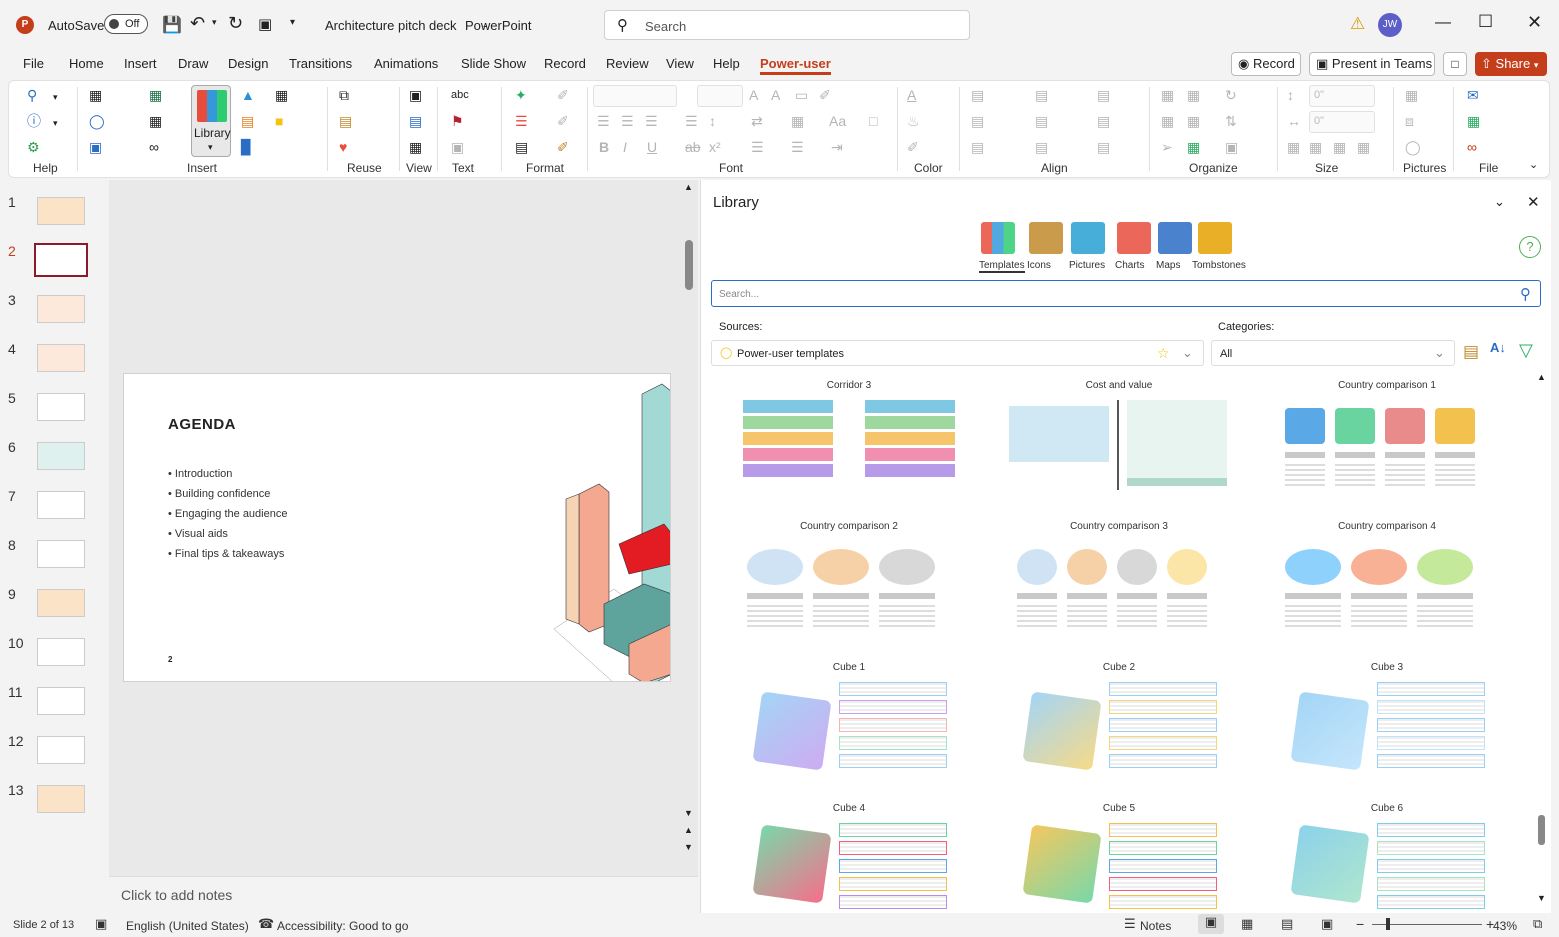  What do you see at coordinates (563, 95) in the screenshot?
I see `brush-icon: ✐` at bounding box center [563, 95].